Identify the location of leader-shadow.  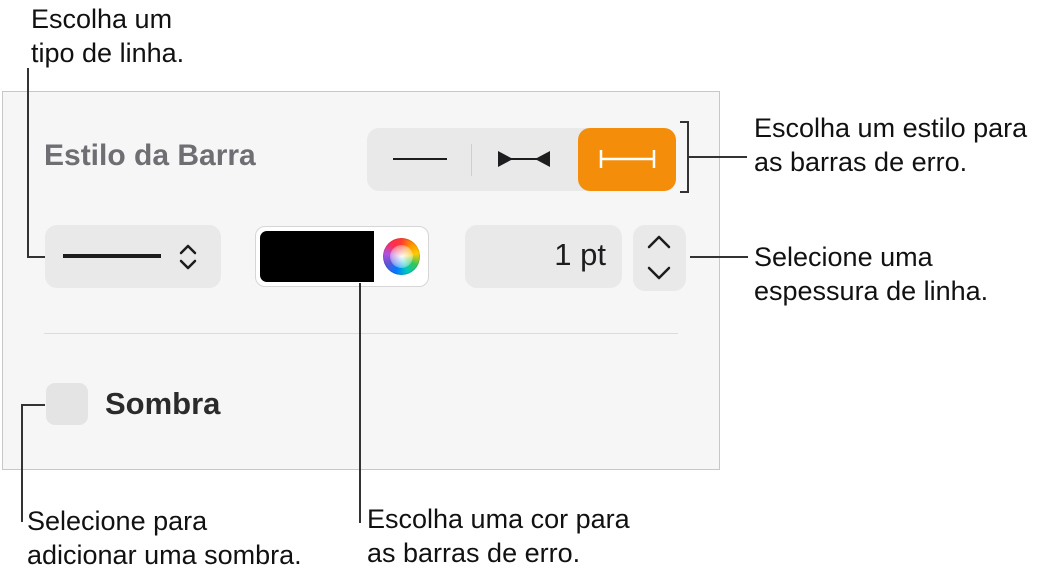
(22, 463).